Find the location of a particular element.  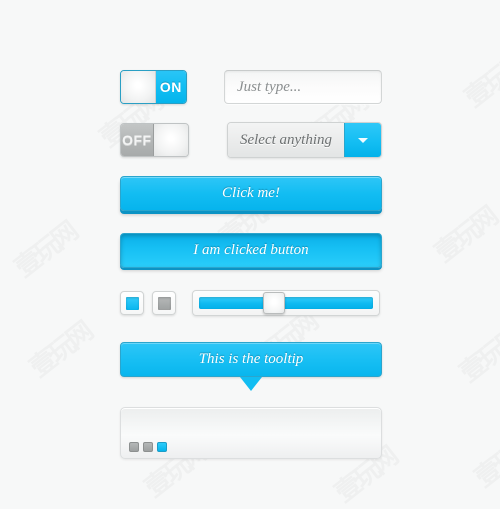

click-me-button: Click me! is located at coordinates (251, 193).